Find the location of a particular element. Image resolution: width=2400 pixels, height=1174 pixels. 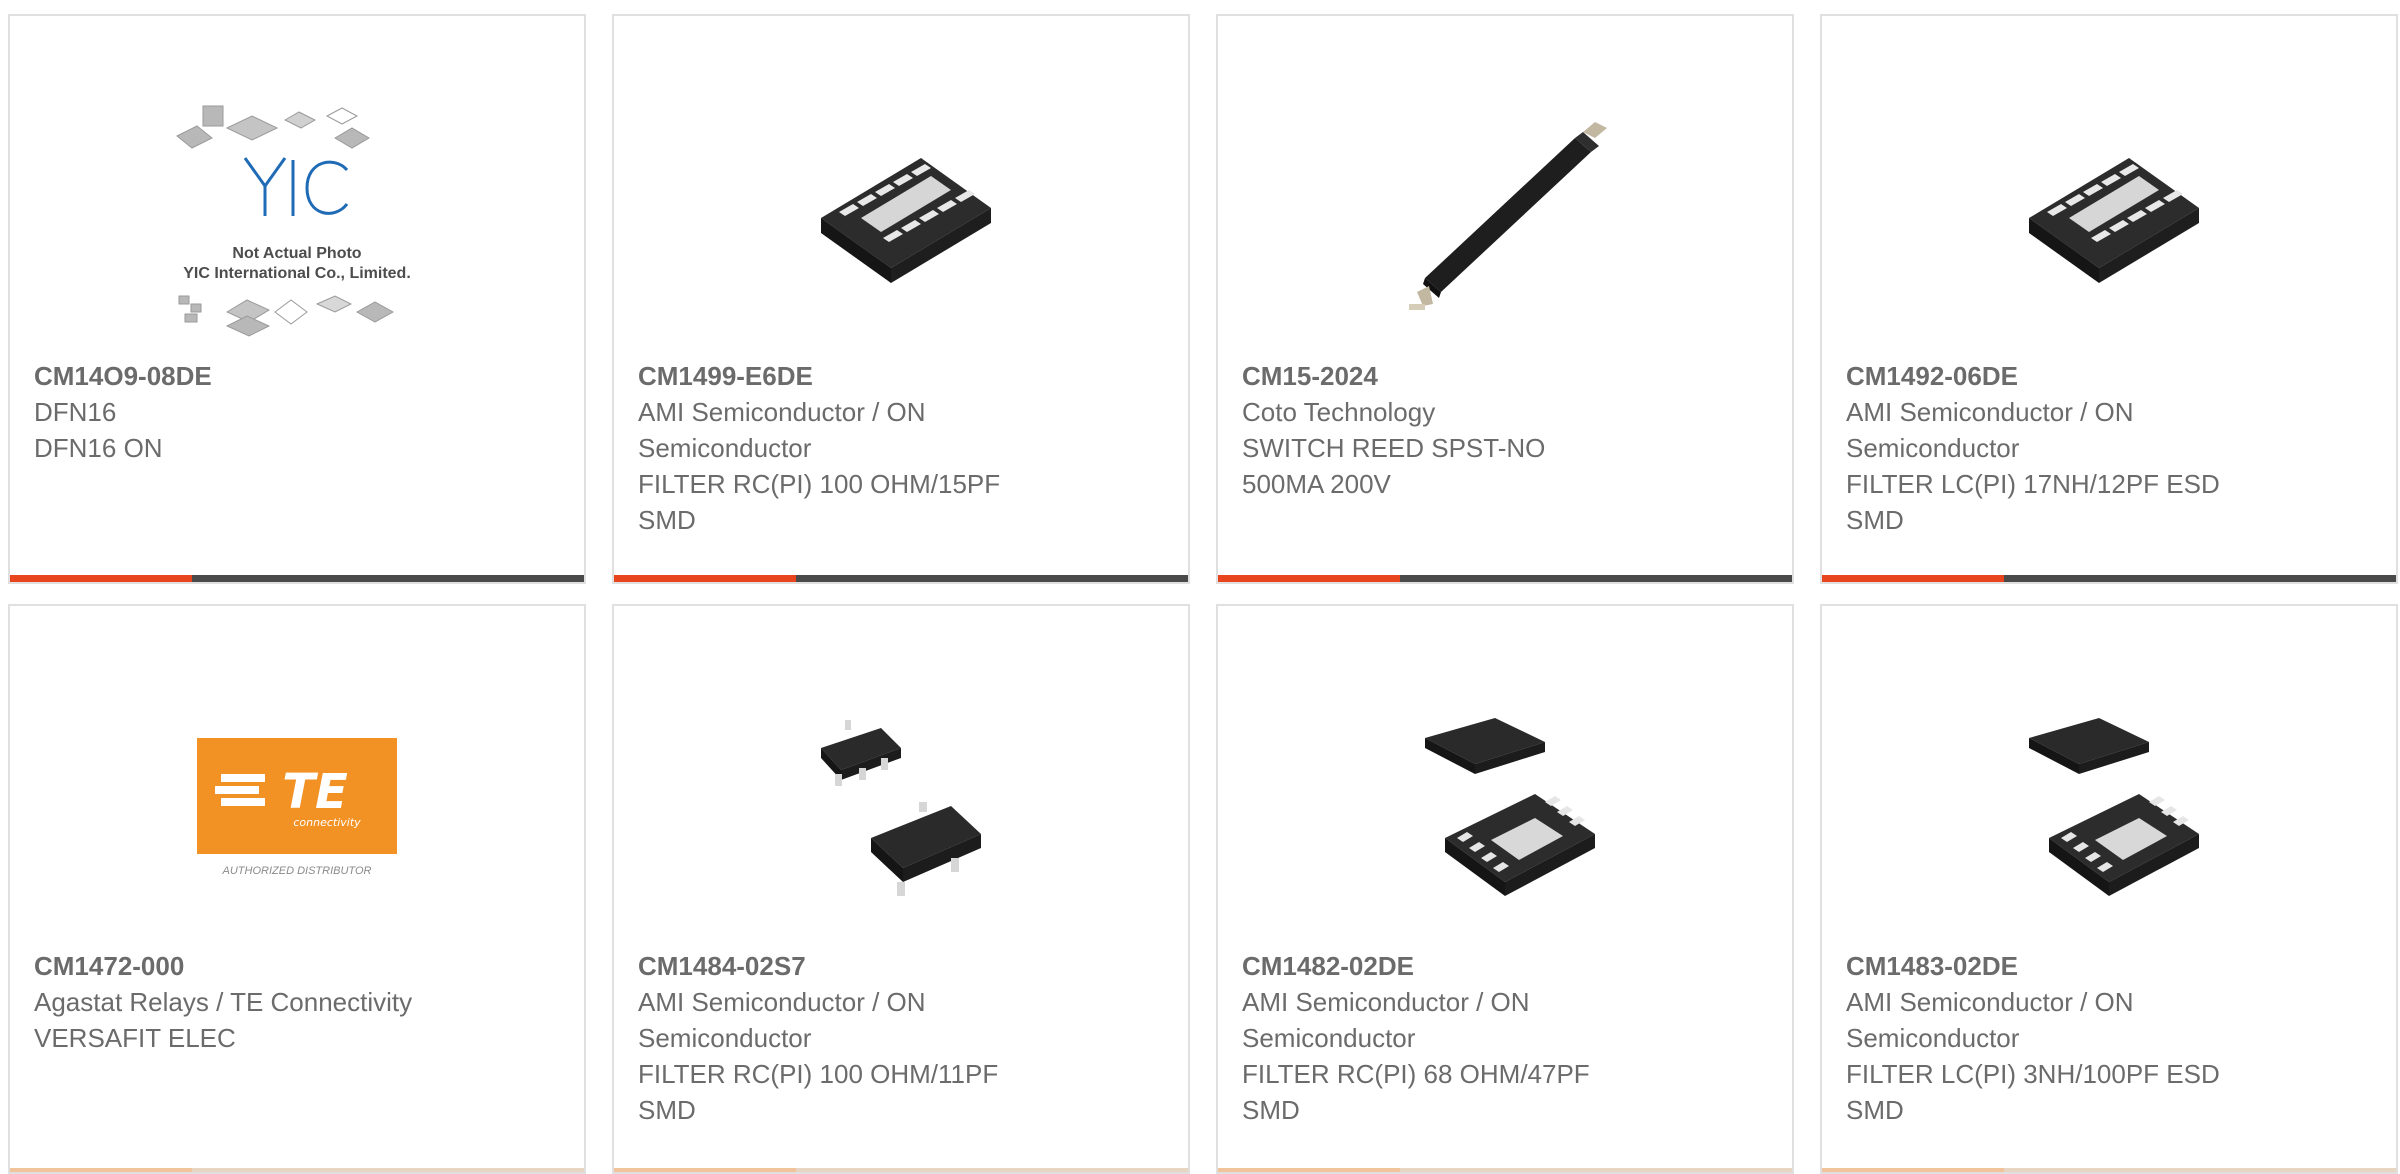

product-package: DFN16 is located at coordinates (75, 412).